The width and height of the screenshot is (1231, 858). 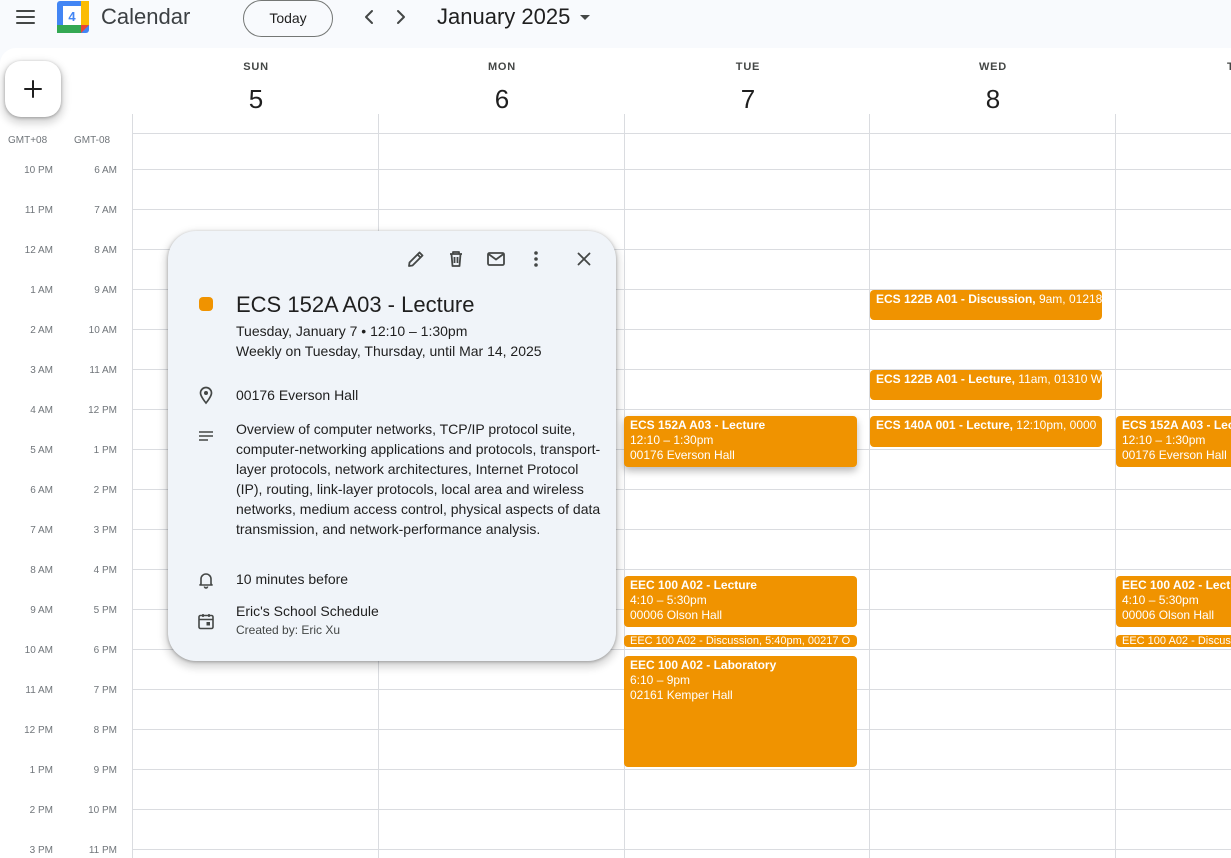 What do you see at coordinates (369, 17) in the screenshot?
I see `chevron-left-icon` at bounding box center [369, 17].